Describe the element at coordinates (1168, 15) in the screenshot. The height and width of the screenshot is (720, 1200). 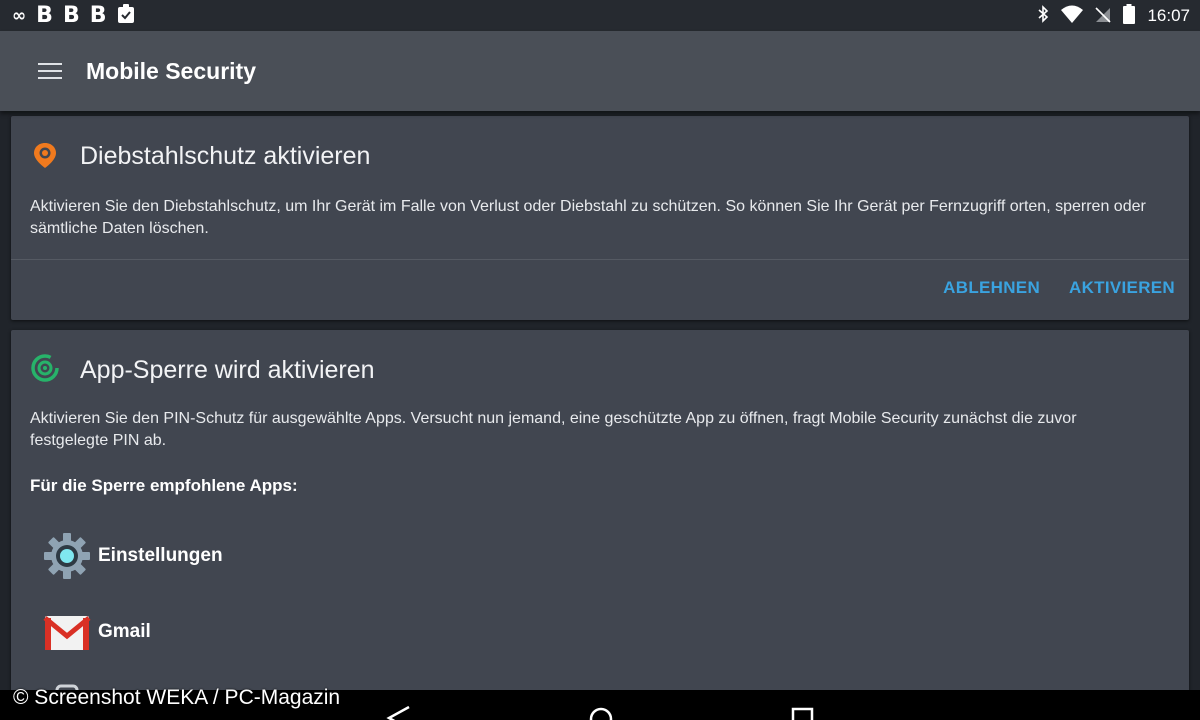
I see `status-time: 16:07` at that location.